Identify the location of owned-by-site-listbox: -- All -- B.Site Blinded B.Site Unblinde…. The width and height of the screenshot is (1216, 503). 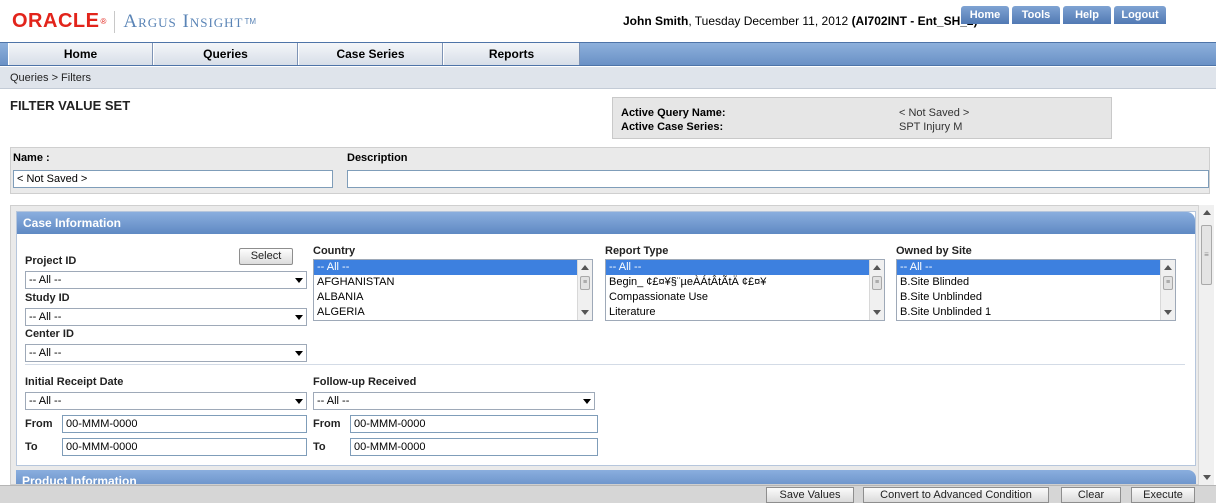
(1036, 290).